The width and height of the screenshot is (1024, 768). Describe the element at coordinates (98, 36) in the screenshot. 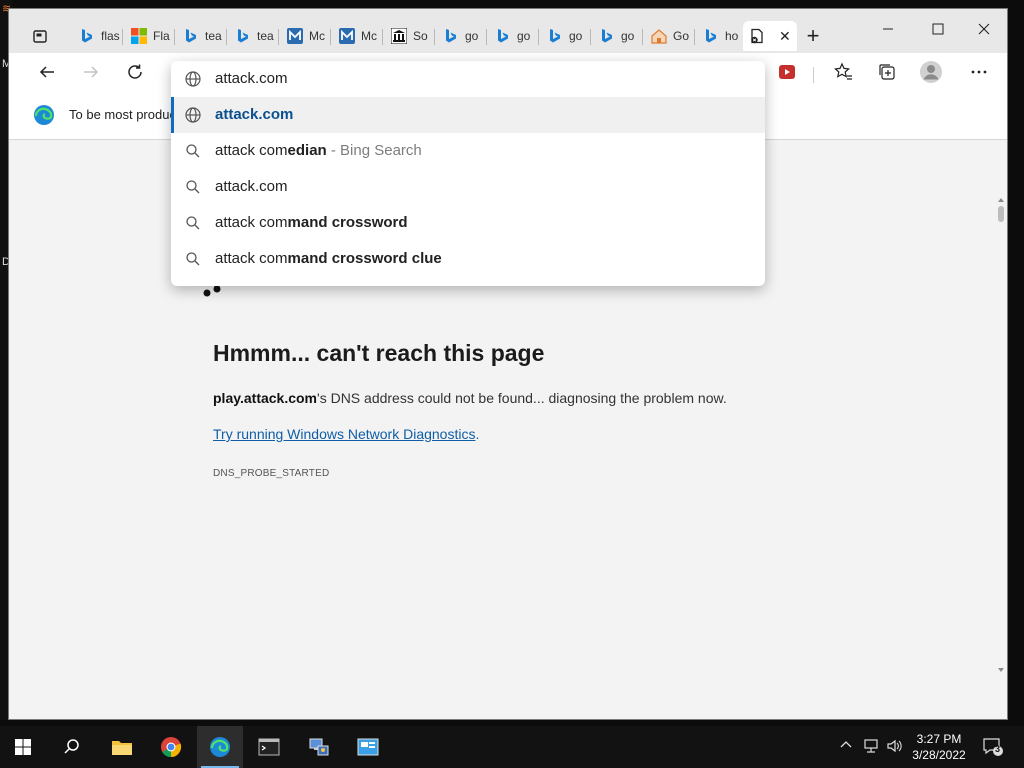

I see `tab-1: flas` at that location.